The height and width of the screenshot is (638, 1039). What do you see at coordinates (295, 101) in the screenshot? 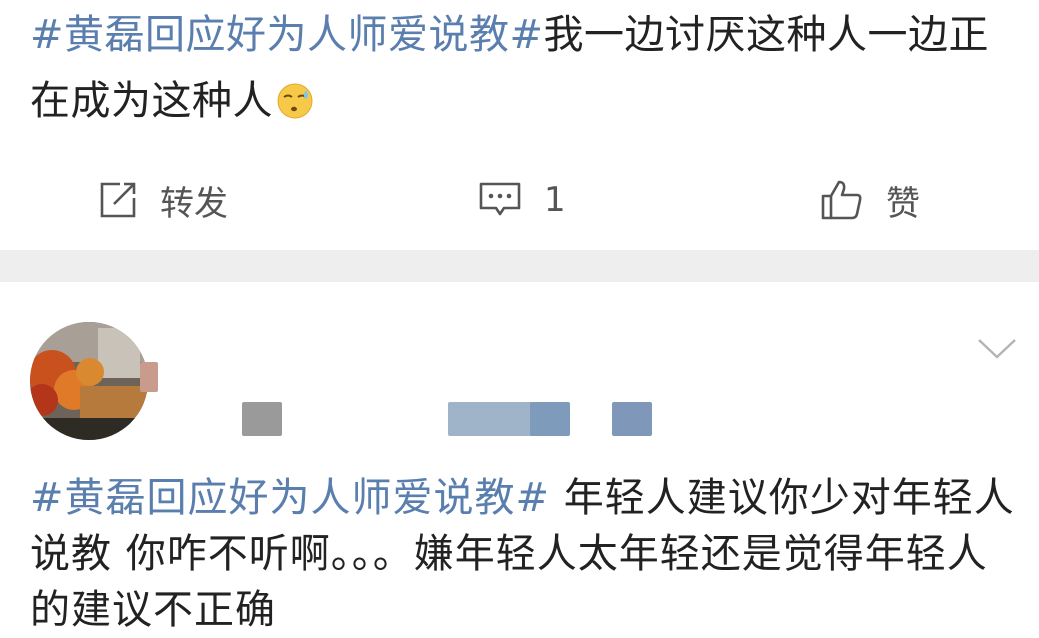
I see `sweat-face-icon` at bounding box center [295, 101].